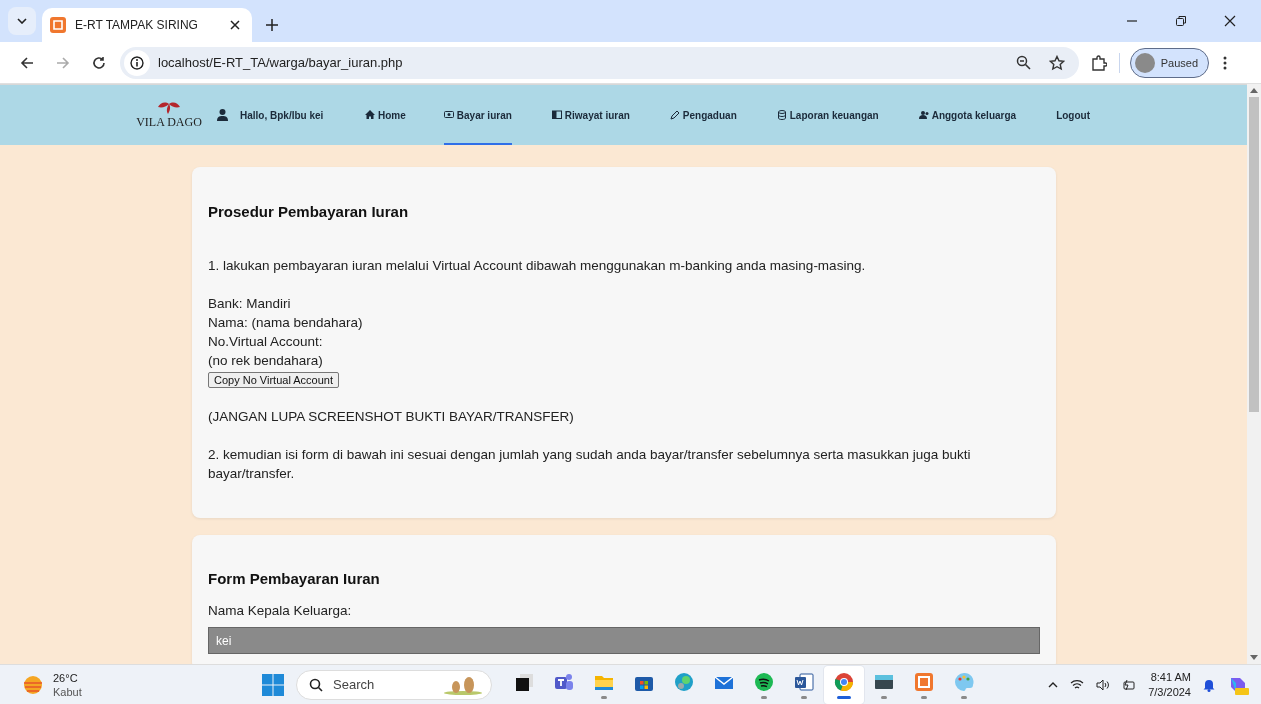  Describe the element at coordinates (448, 115) in the screenshot. I see `banknote-icon` at that location.